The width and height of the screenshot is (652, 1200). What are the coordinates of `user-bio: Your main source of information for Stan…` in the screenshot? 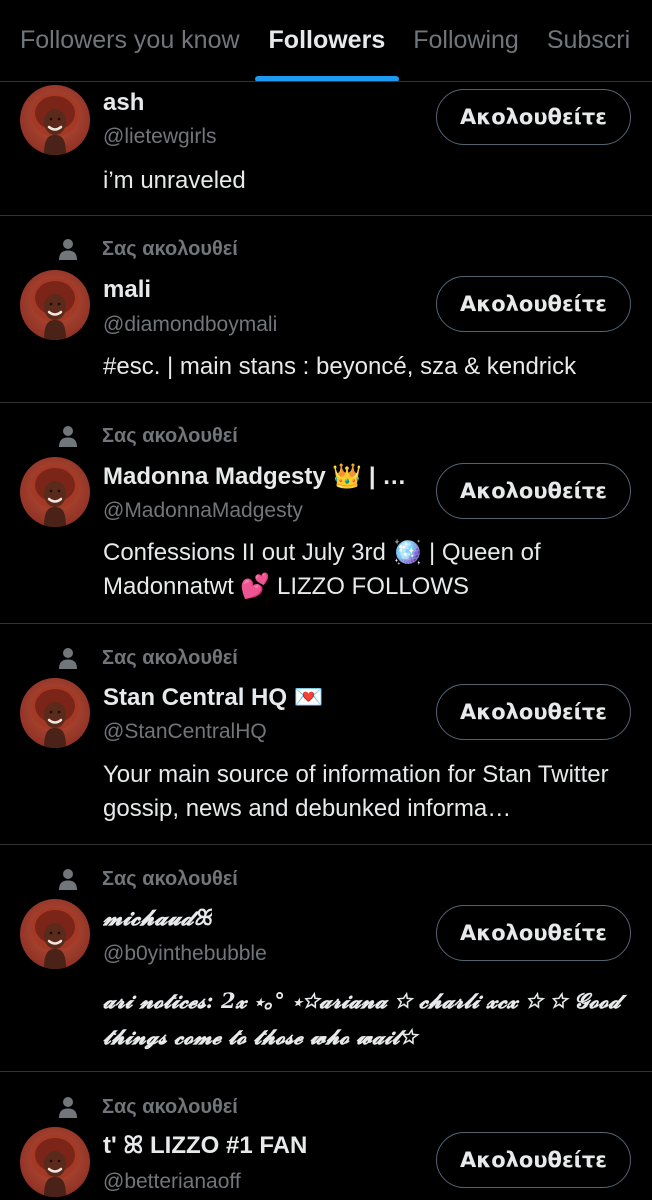 It's located at (356, 791).